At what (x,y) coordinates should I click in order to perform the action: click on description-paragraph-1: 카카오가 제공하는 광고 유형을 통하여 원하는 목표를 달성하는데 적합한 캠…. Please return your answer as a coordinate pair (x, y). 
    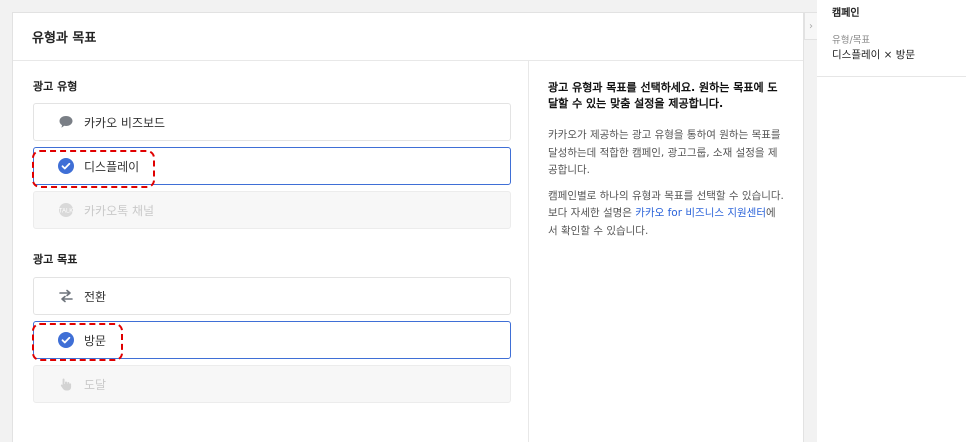
    Looking at the image, I should click on (664, 152).